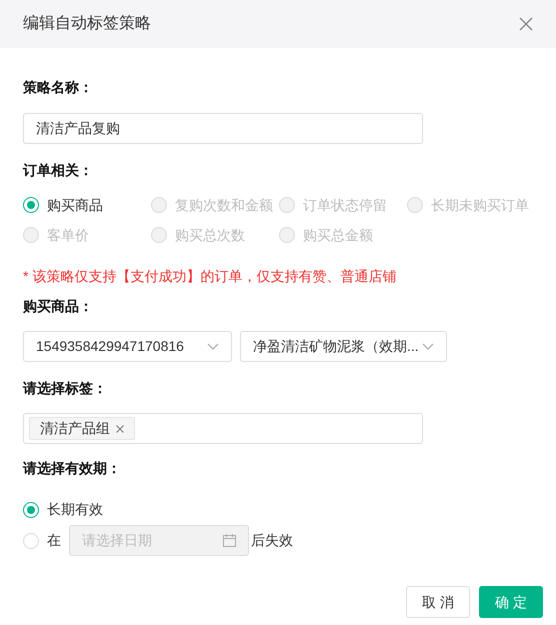 This screenshot has height=625, width=556. Describe the element at coordinates (438, 602) in the screenshot. I see `cancel-button: 取 消` at that location.